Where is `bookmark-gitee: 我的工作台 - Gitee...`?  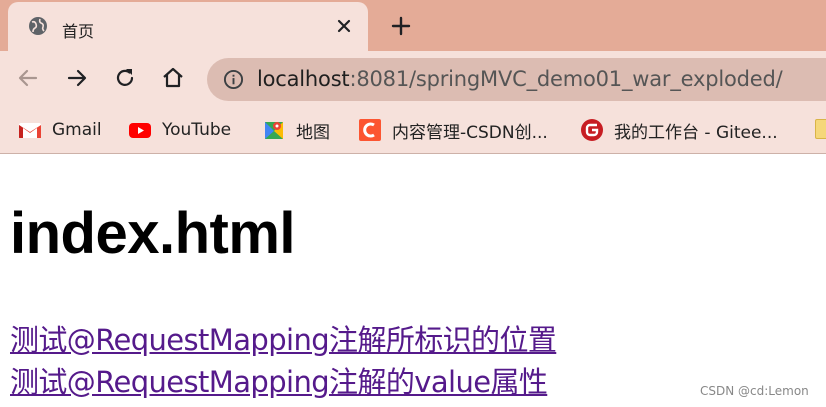
bookmark-gitee: 我的工作台 - Gitee... is located at coordinates (679, 130).